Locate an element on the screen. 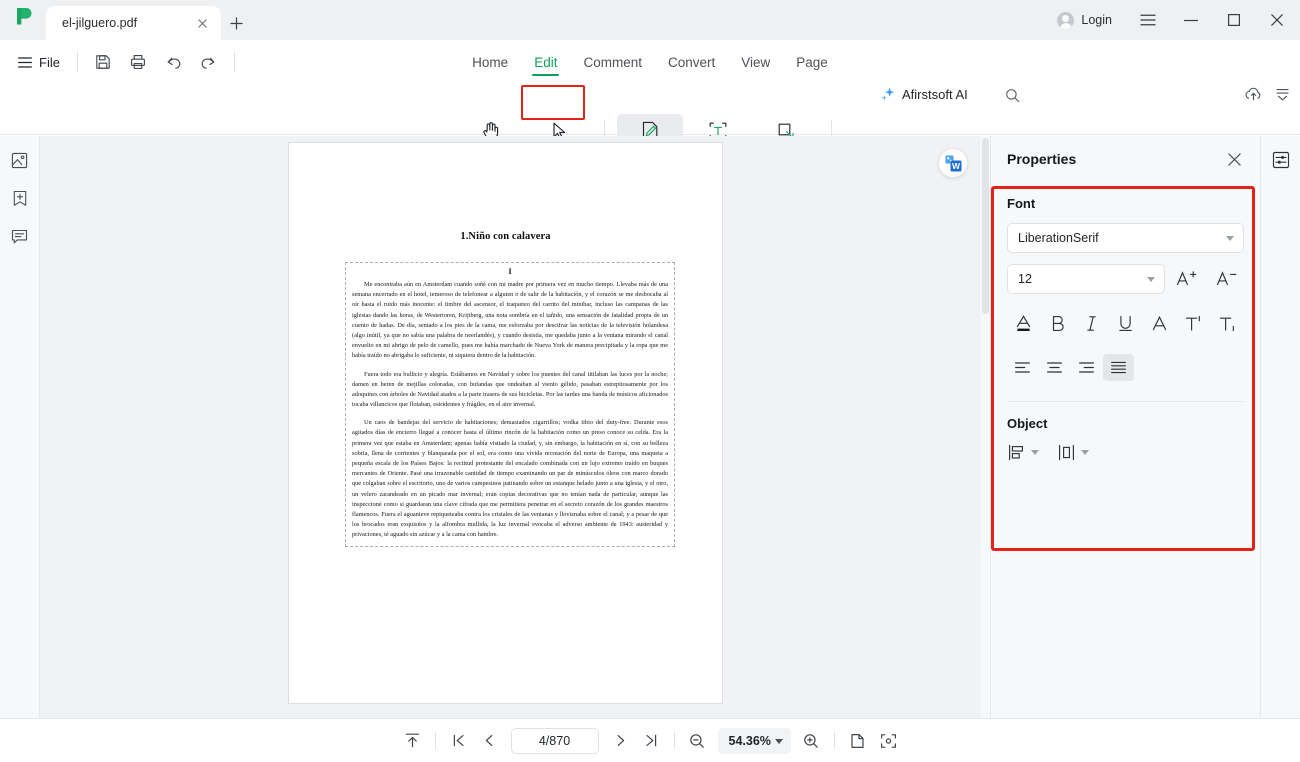  font-size-row: 12 is located at coordinates (1125, 279).